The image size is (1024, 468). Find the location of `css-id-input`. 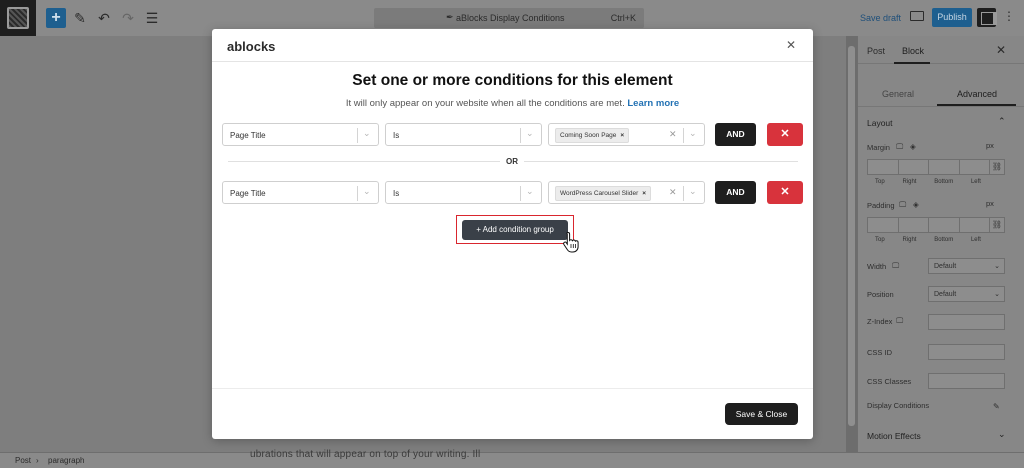

css-id-input is located at coordinates (966, 352).